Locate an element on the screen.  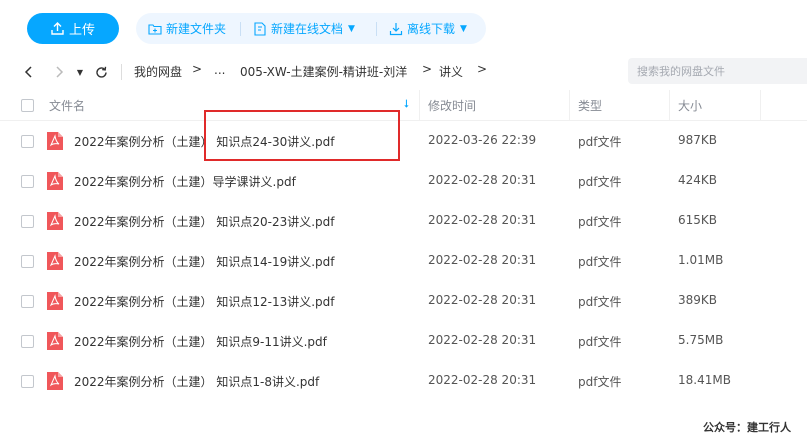
file-size: 389KB is located at coordinates (698, 300).